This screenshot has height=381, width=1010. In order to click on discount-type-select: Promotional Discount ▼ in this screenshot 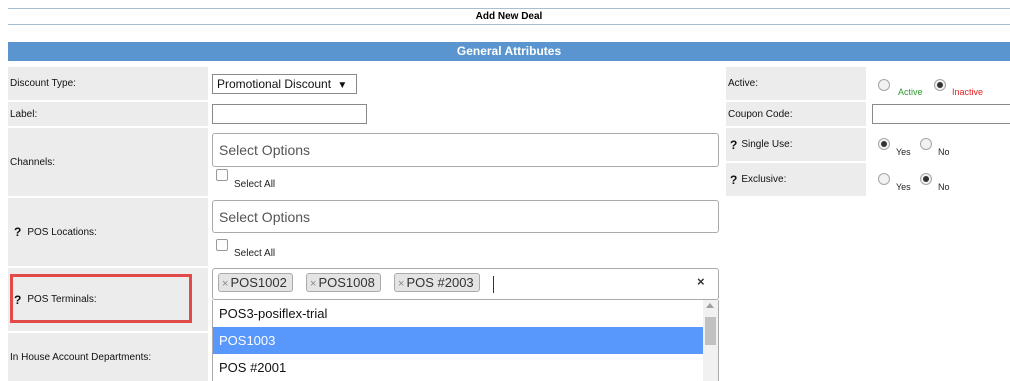, I will do `click(284, 84)`.